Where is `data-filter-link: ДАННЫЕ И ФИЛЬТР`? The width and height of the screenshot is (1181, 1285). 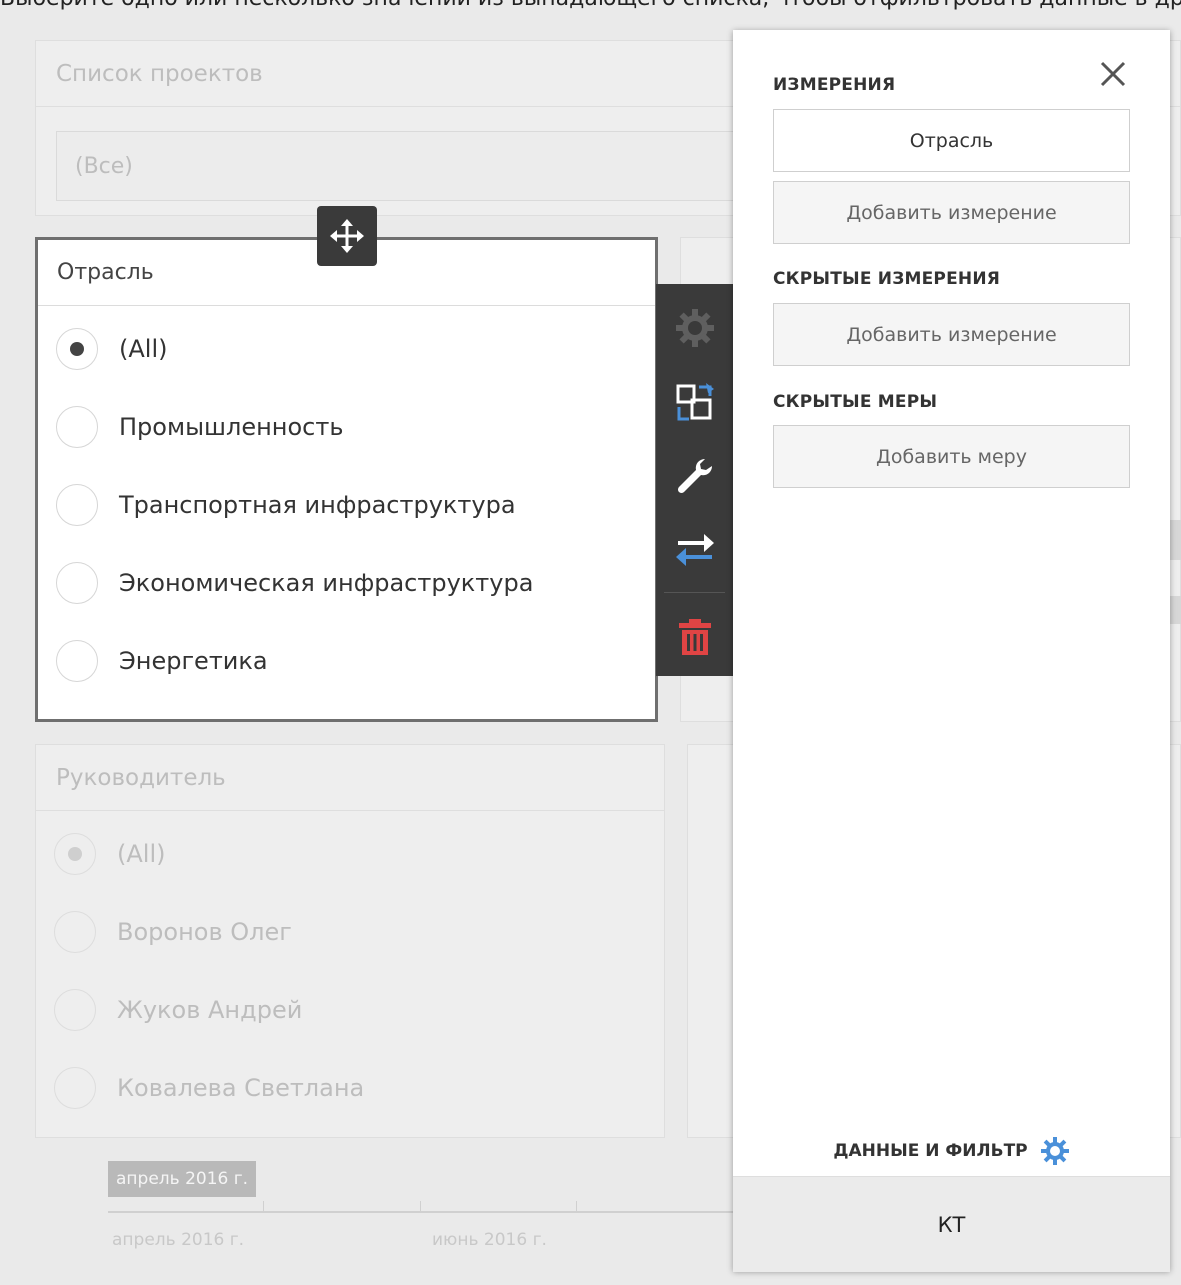
data-filter-link: ДАННЫЕ И ФИЛЬТР is located at coordinates (951, 1151).